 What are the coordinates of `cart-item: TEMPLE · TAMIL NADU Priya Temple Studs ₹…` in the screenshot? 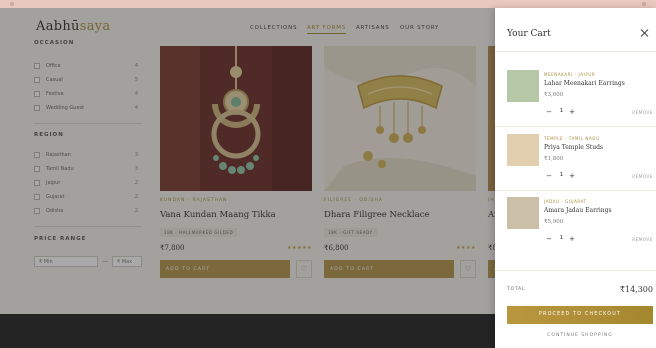 It's located at (575, 166).